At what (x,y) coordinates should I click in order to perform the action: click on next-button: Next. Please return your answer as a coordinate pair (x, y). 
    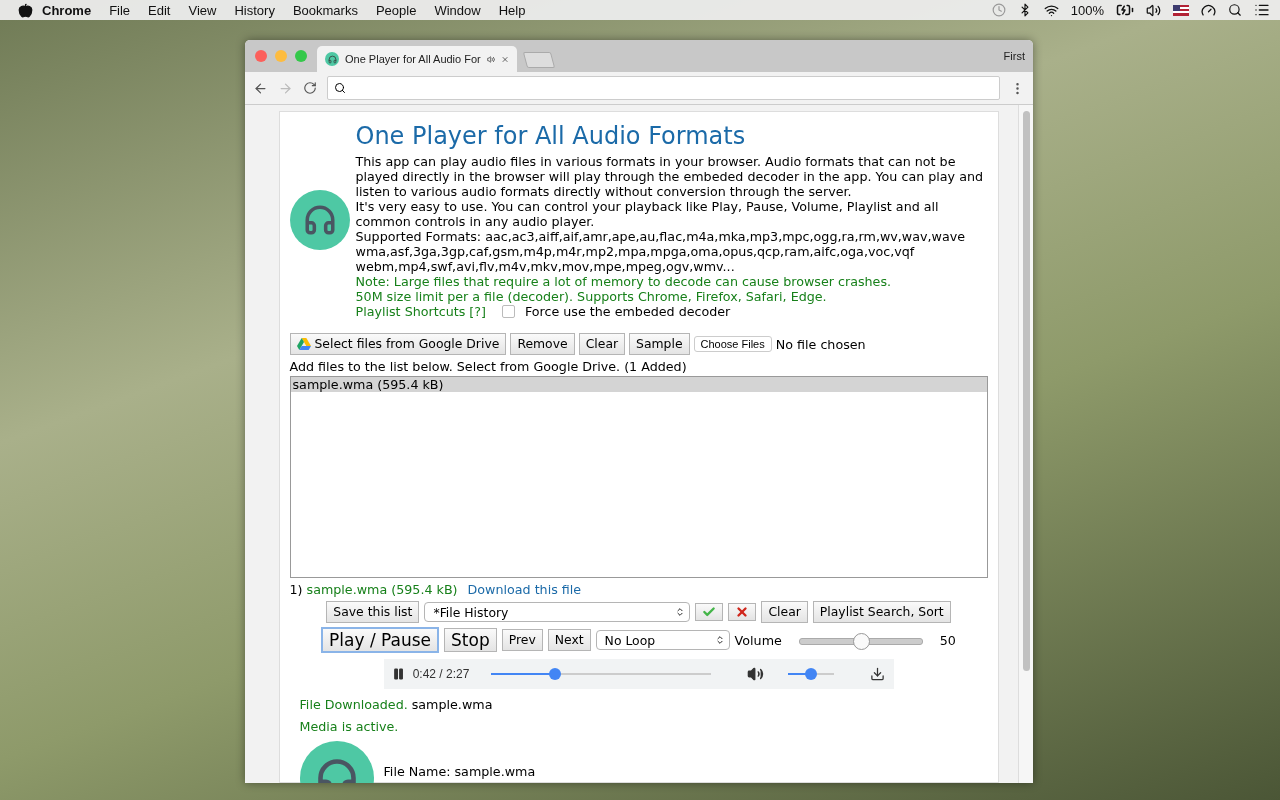
    Looking at the image, I should click on (569, 640).